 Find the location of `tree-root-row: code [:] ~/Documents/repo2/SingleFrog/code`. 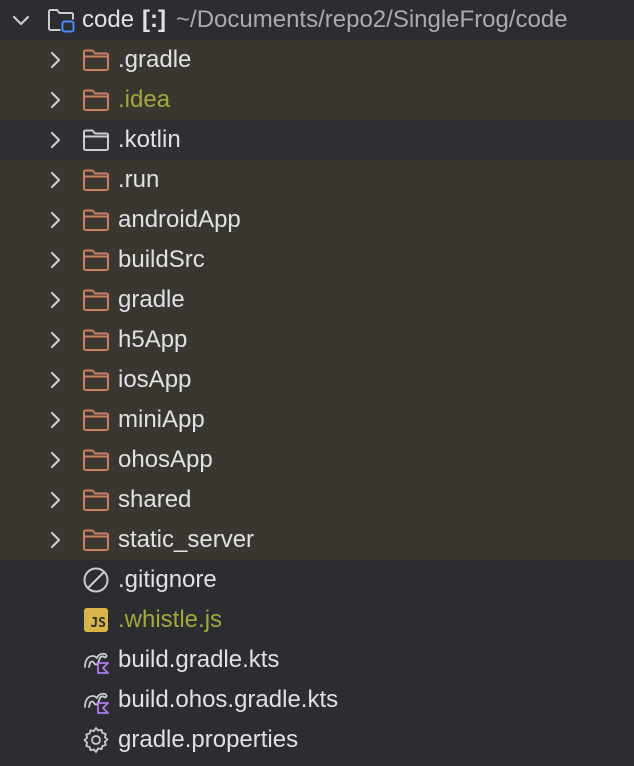

tree-root-row: code [:] ~/Documents/repo2/SingleFrog/code is located at coordinates (317, 20).